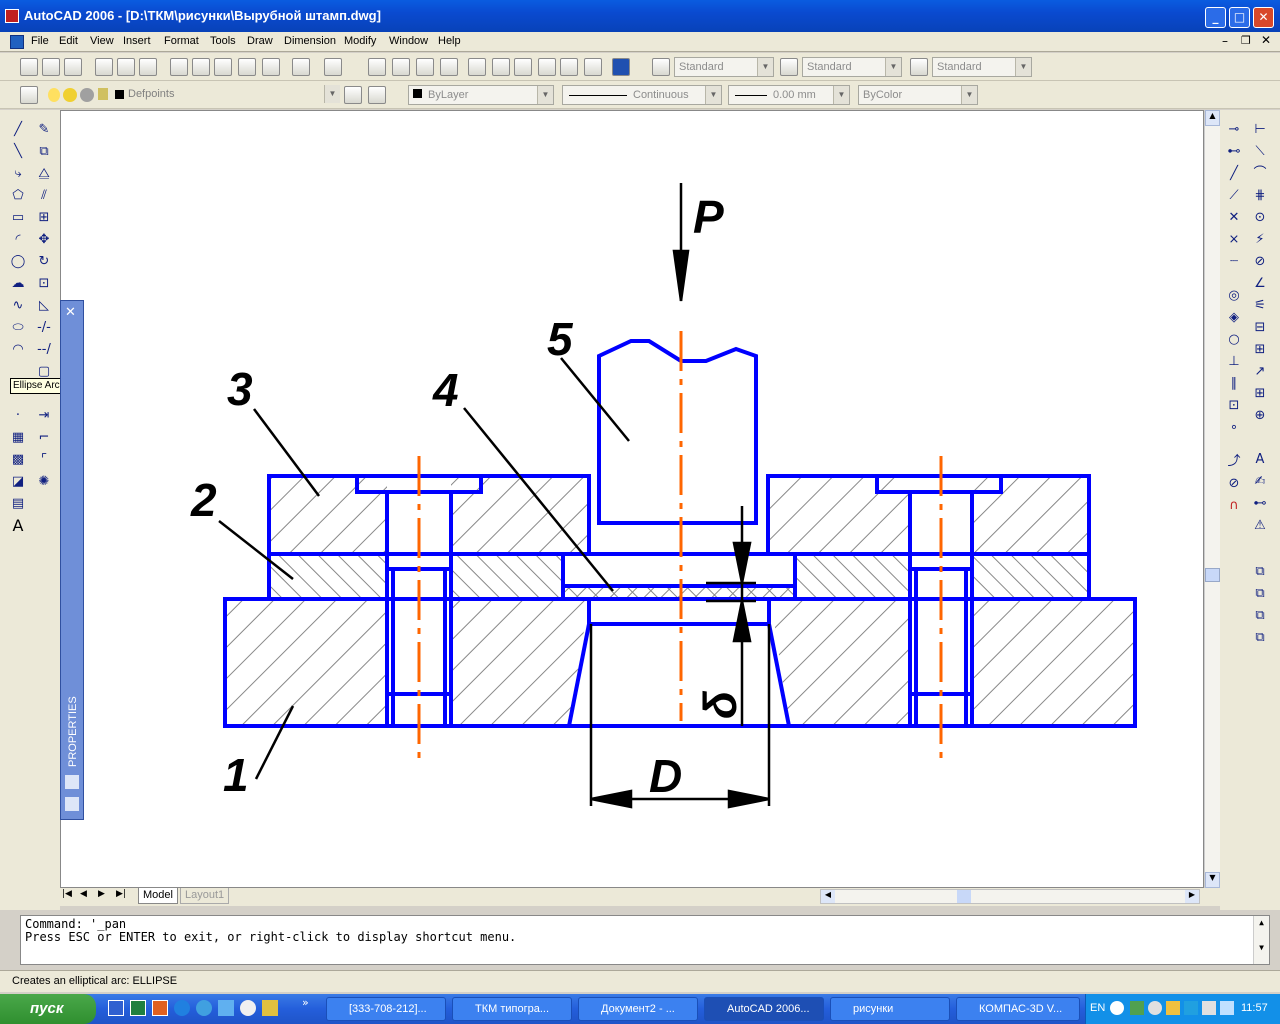 The image size is (1280, 1024). I want to click on tab-nav-first-icon: |◀, so click(67, 894).